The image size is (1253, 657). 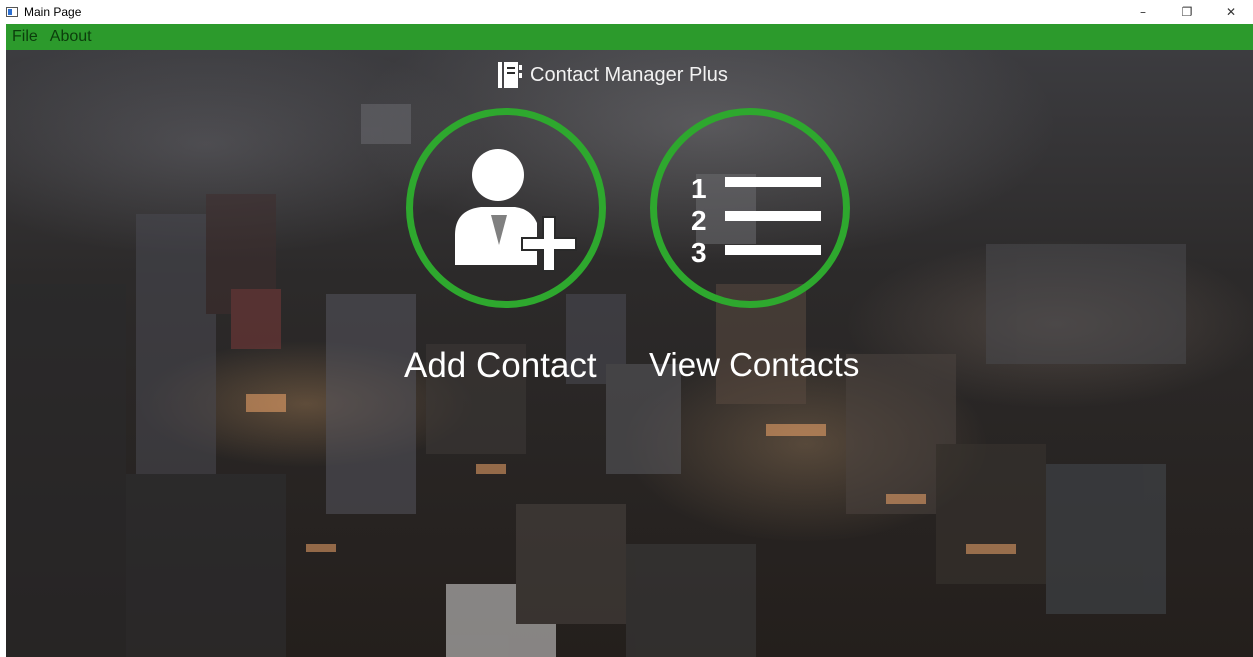 I want to click on window-controls: – ❐ ✕, so click(x=1187, y=12).